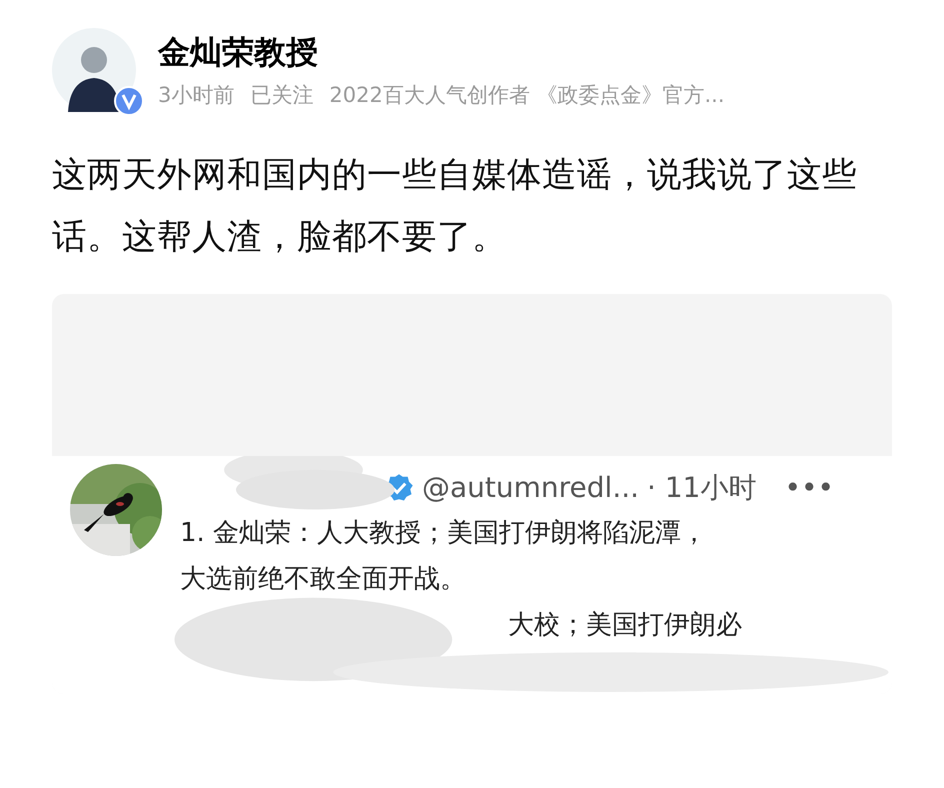 This screenshot has height=788, width=944. Describe the element at coordinates (444, 533) in the screenshot. I see `tweet-text: 1. 金灿荣：人大教授；美国打伊朗将陷泥潭，` at that location.